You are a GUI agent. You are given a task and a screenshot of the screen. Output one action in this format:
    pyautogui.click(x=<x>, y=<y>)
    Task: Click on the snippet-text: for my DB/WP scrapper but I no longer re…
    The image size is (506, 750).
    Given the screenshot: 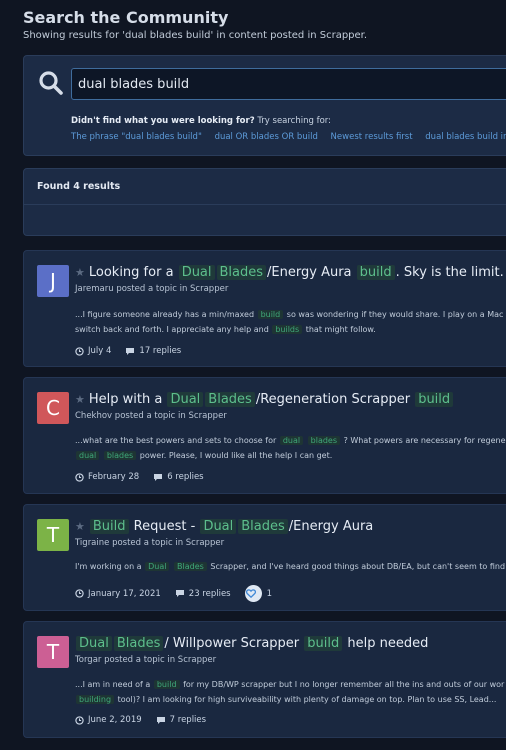 What is the action you would take?
    pyautogui.click(x=344, y=684)
    